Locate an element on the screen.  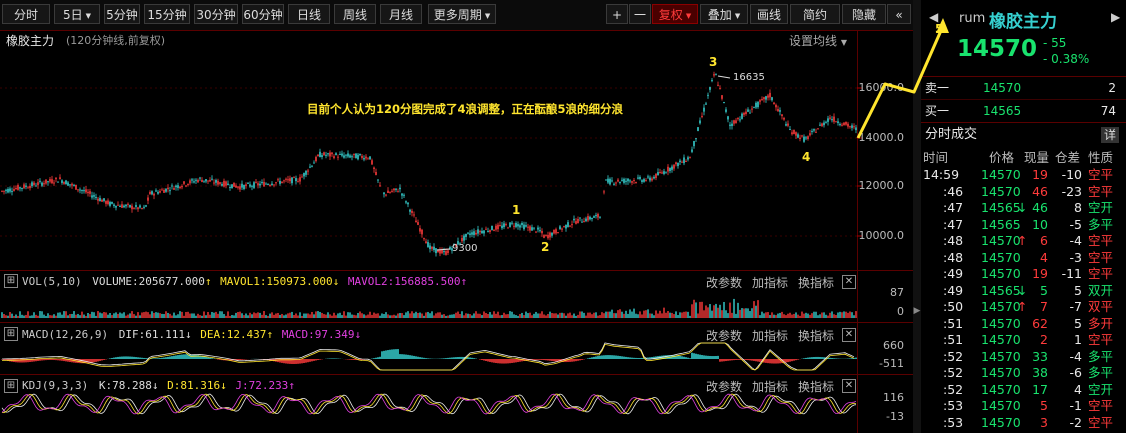
trade-diff: -23 is located at coordinates (1071, 191).